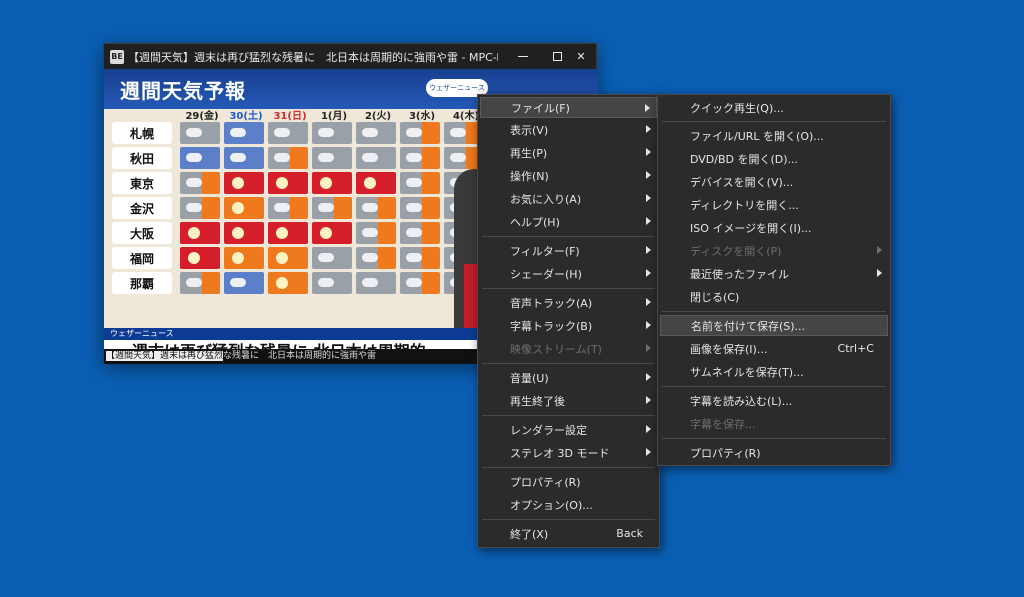  Describe the element at coordinates (855, 348) in the screenshot. I see `menu-shortcut: Ctrl+C` at that location.